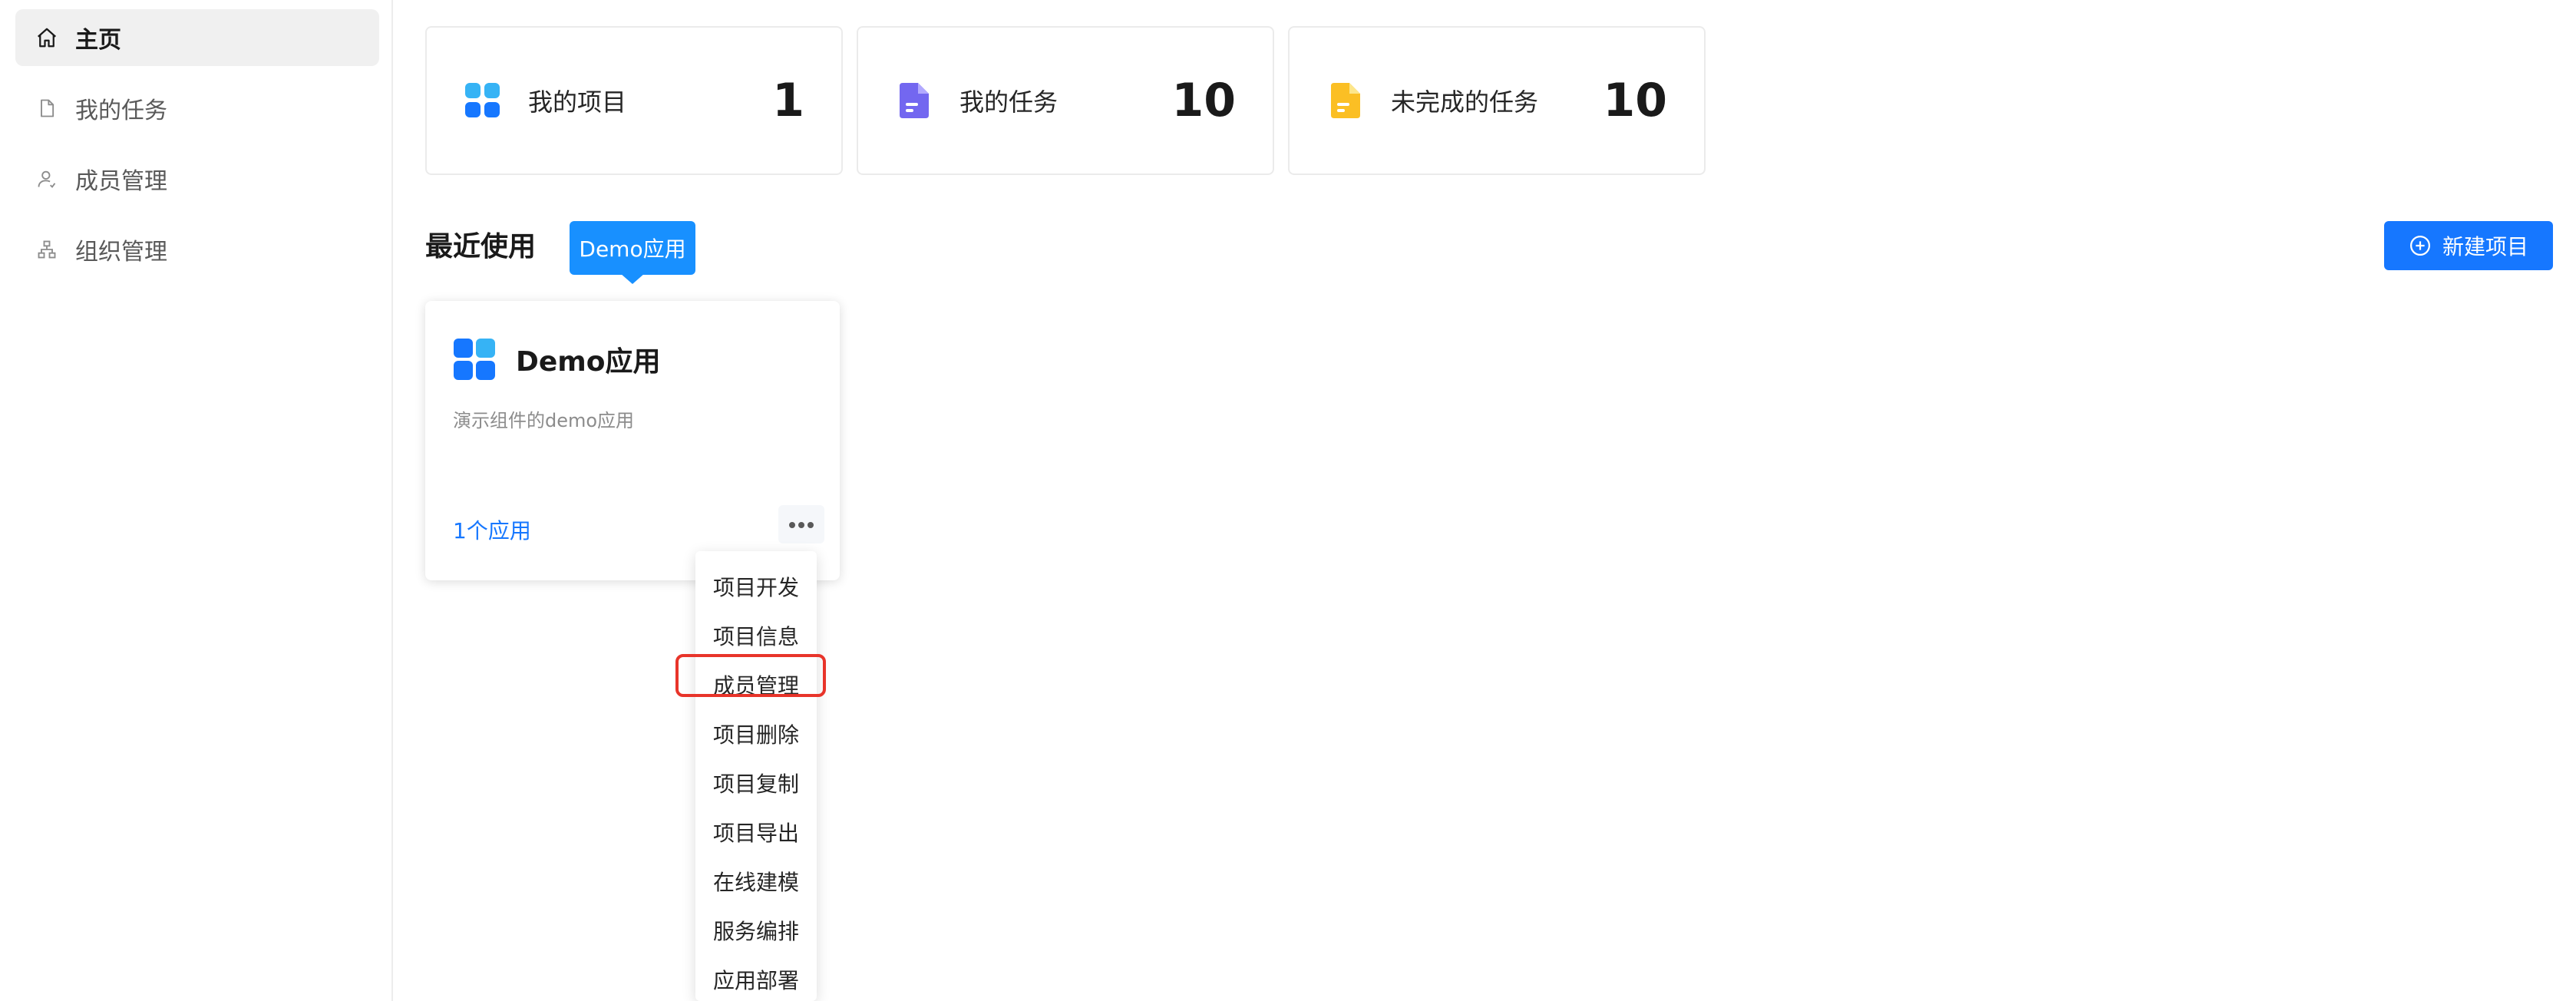 The height and width of the screenshot is (1001, 2576). I want to click on sidebar-item-members: 成员管理, so click(197, 178).